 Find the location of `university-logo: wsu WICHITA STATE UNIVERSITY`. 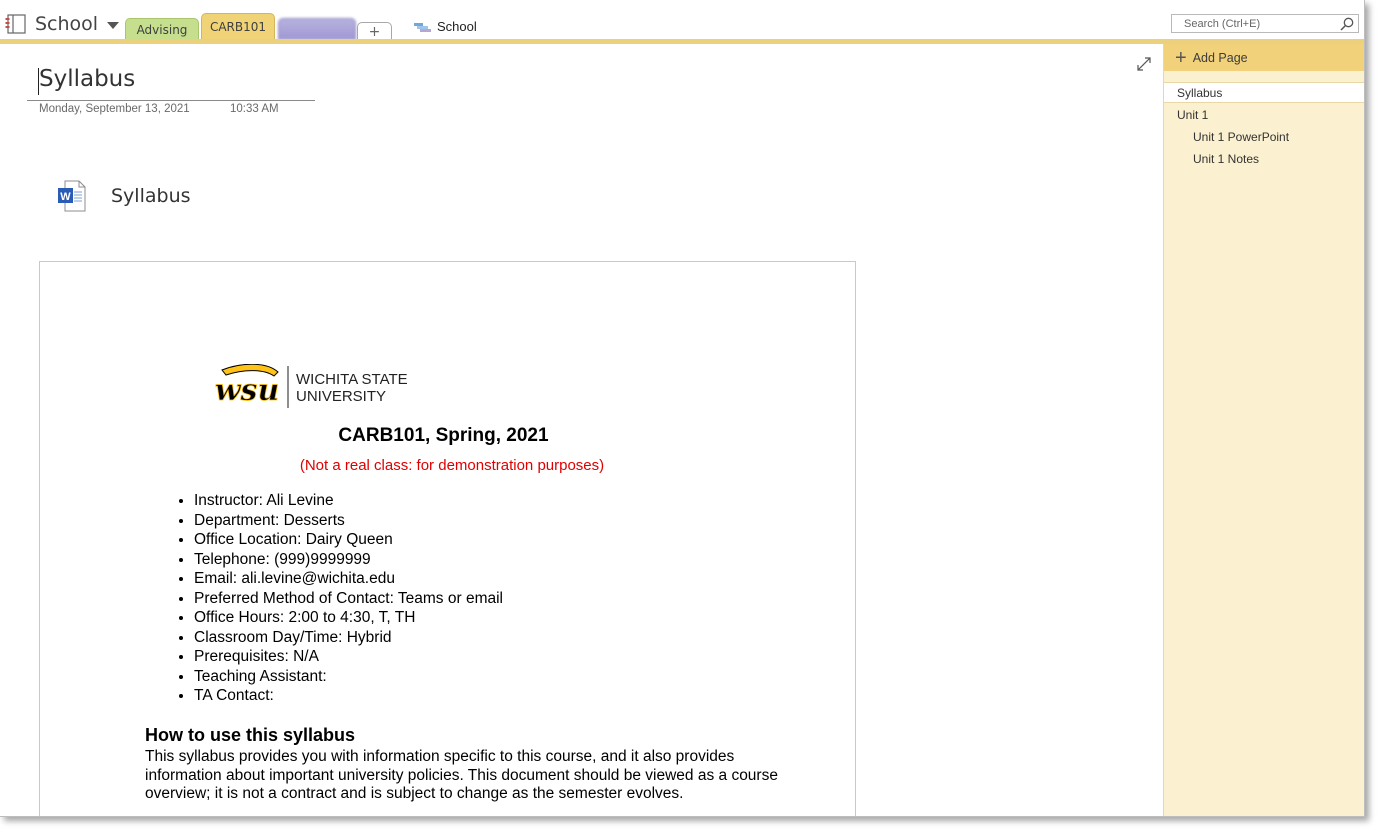

university-logo: wsu WICHITA STATE UNIVERSITY is located at coordinates (311, 386).